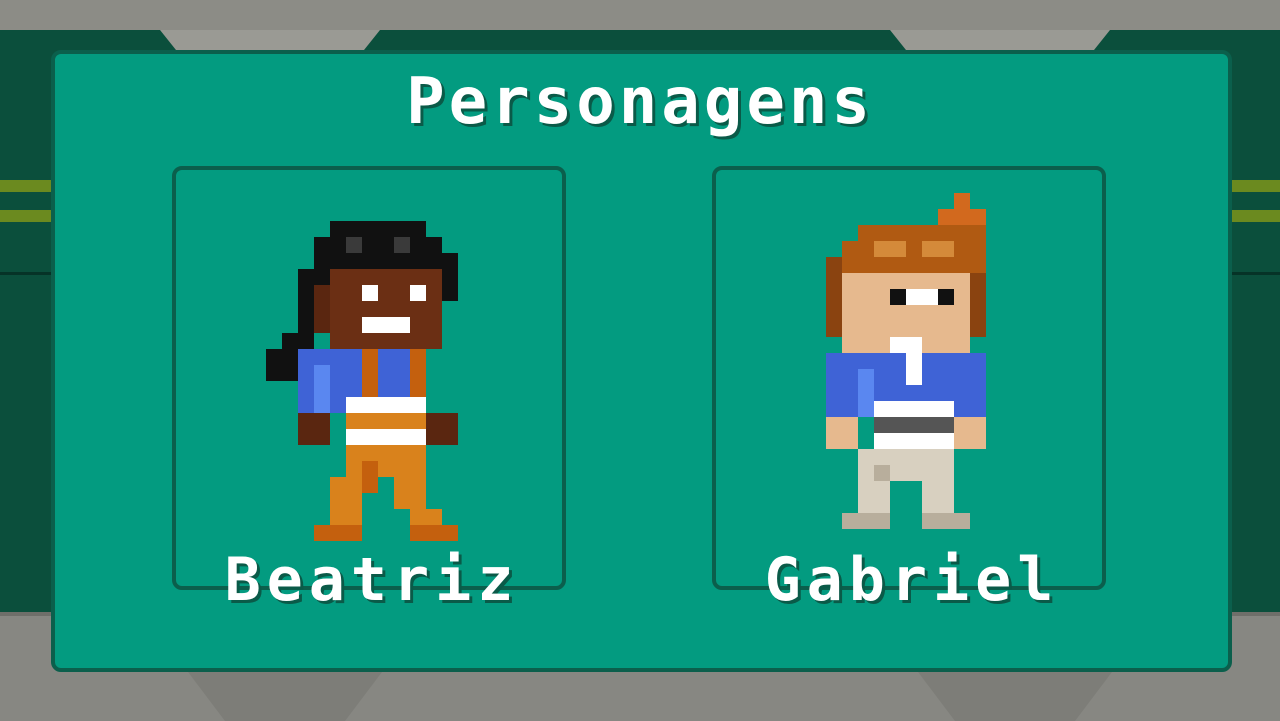 Image resolution: width=1280 pixels, height=721 pixels. What do you see at coordinates (25, 186) in the screenshot?
I see `wall-stripe-left` at bounding box center [25, 186].